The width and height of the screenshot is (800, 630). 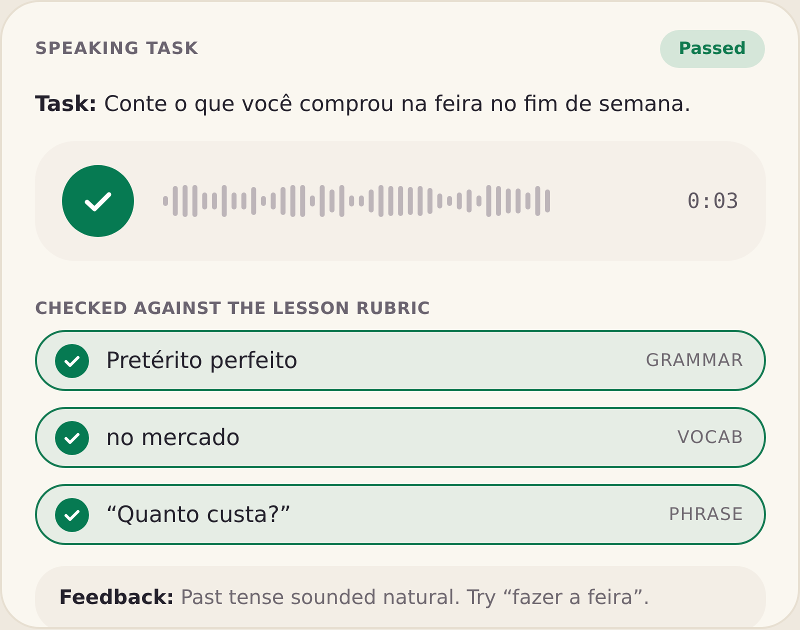 What do you see at coordinates (202, 361) in the screenshot?
I see `rubric-label: Pretérito perfeito` at bounding box center [202, 361].